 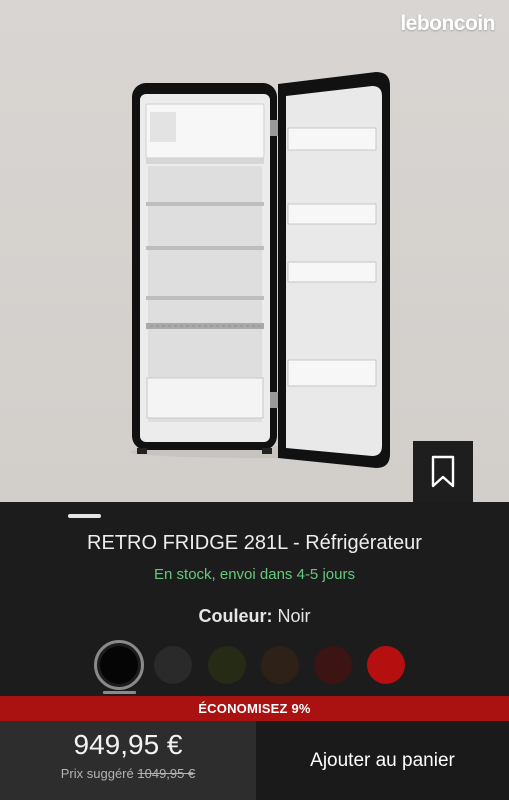 I want to click on savings-banner: ÉCONOMISEZ 9%, so click(x=254, y=708).